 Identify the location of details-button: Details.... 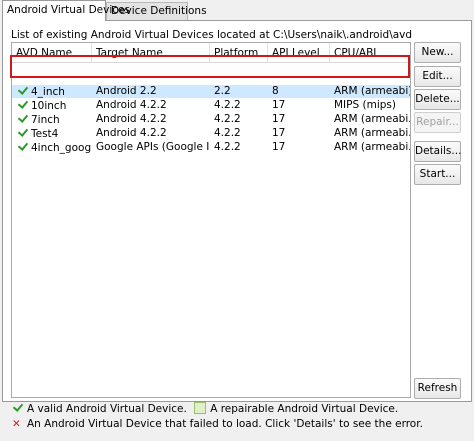
(437, 151).